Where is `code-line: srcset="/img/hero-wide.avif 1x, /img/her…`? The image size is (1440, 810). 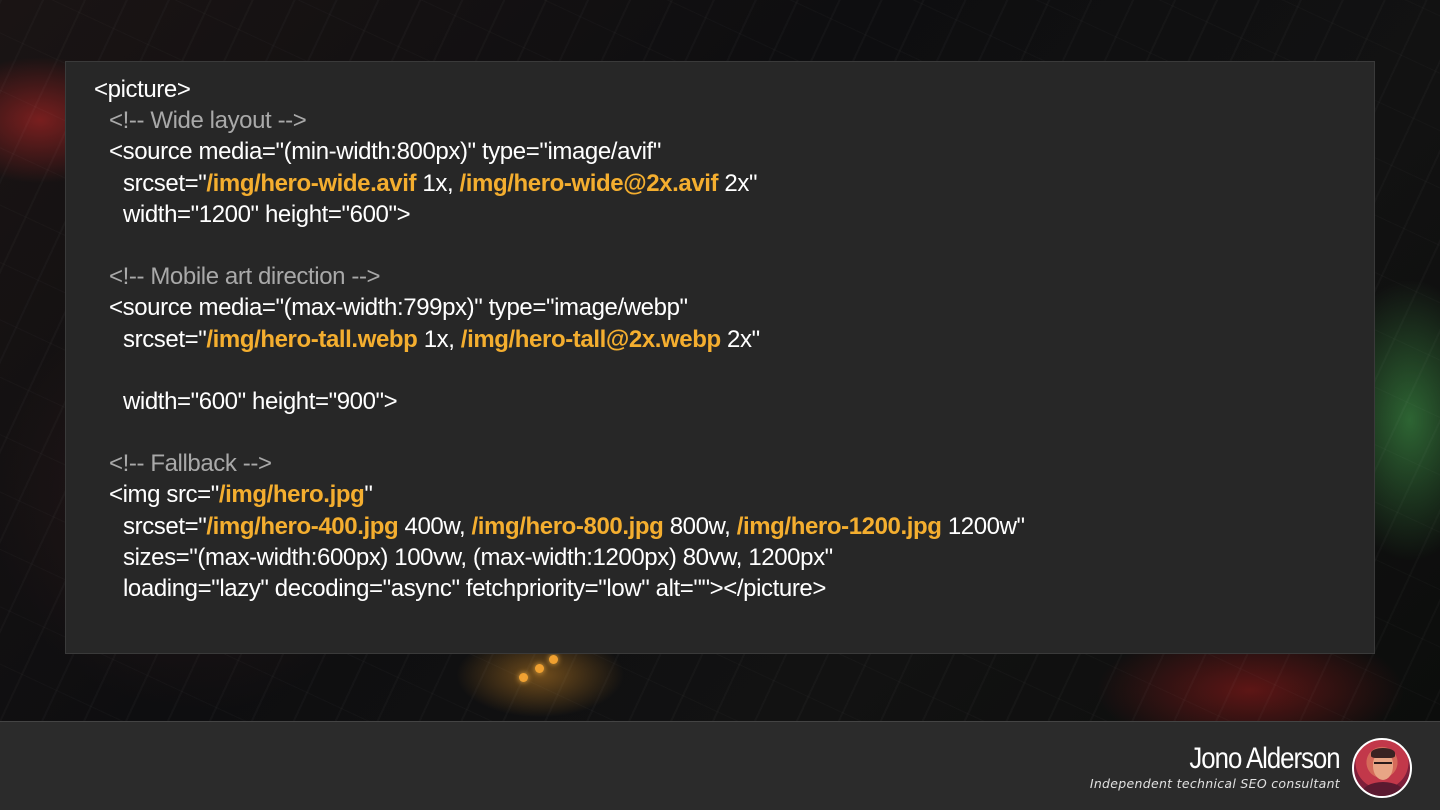
code-line: srcset="/img/hero-wide.avif 1x, /img/her… is located at coordinates (440, 183).